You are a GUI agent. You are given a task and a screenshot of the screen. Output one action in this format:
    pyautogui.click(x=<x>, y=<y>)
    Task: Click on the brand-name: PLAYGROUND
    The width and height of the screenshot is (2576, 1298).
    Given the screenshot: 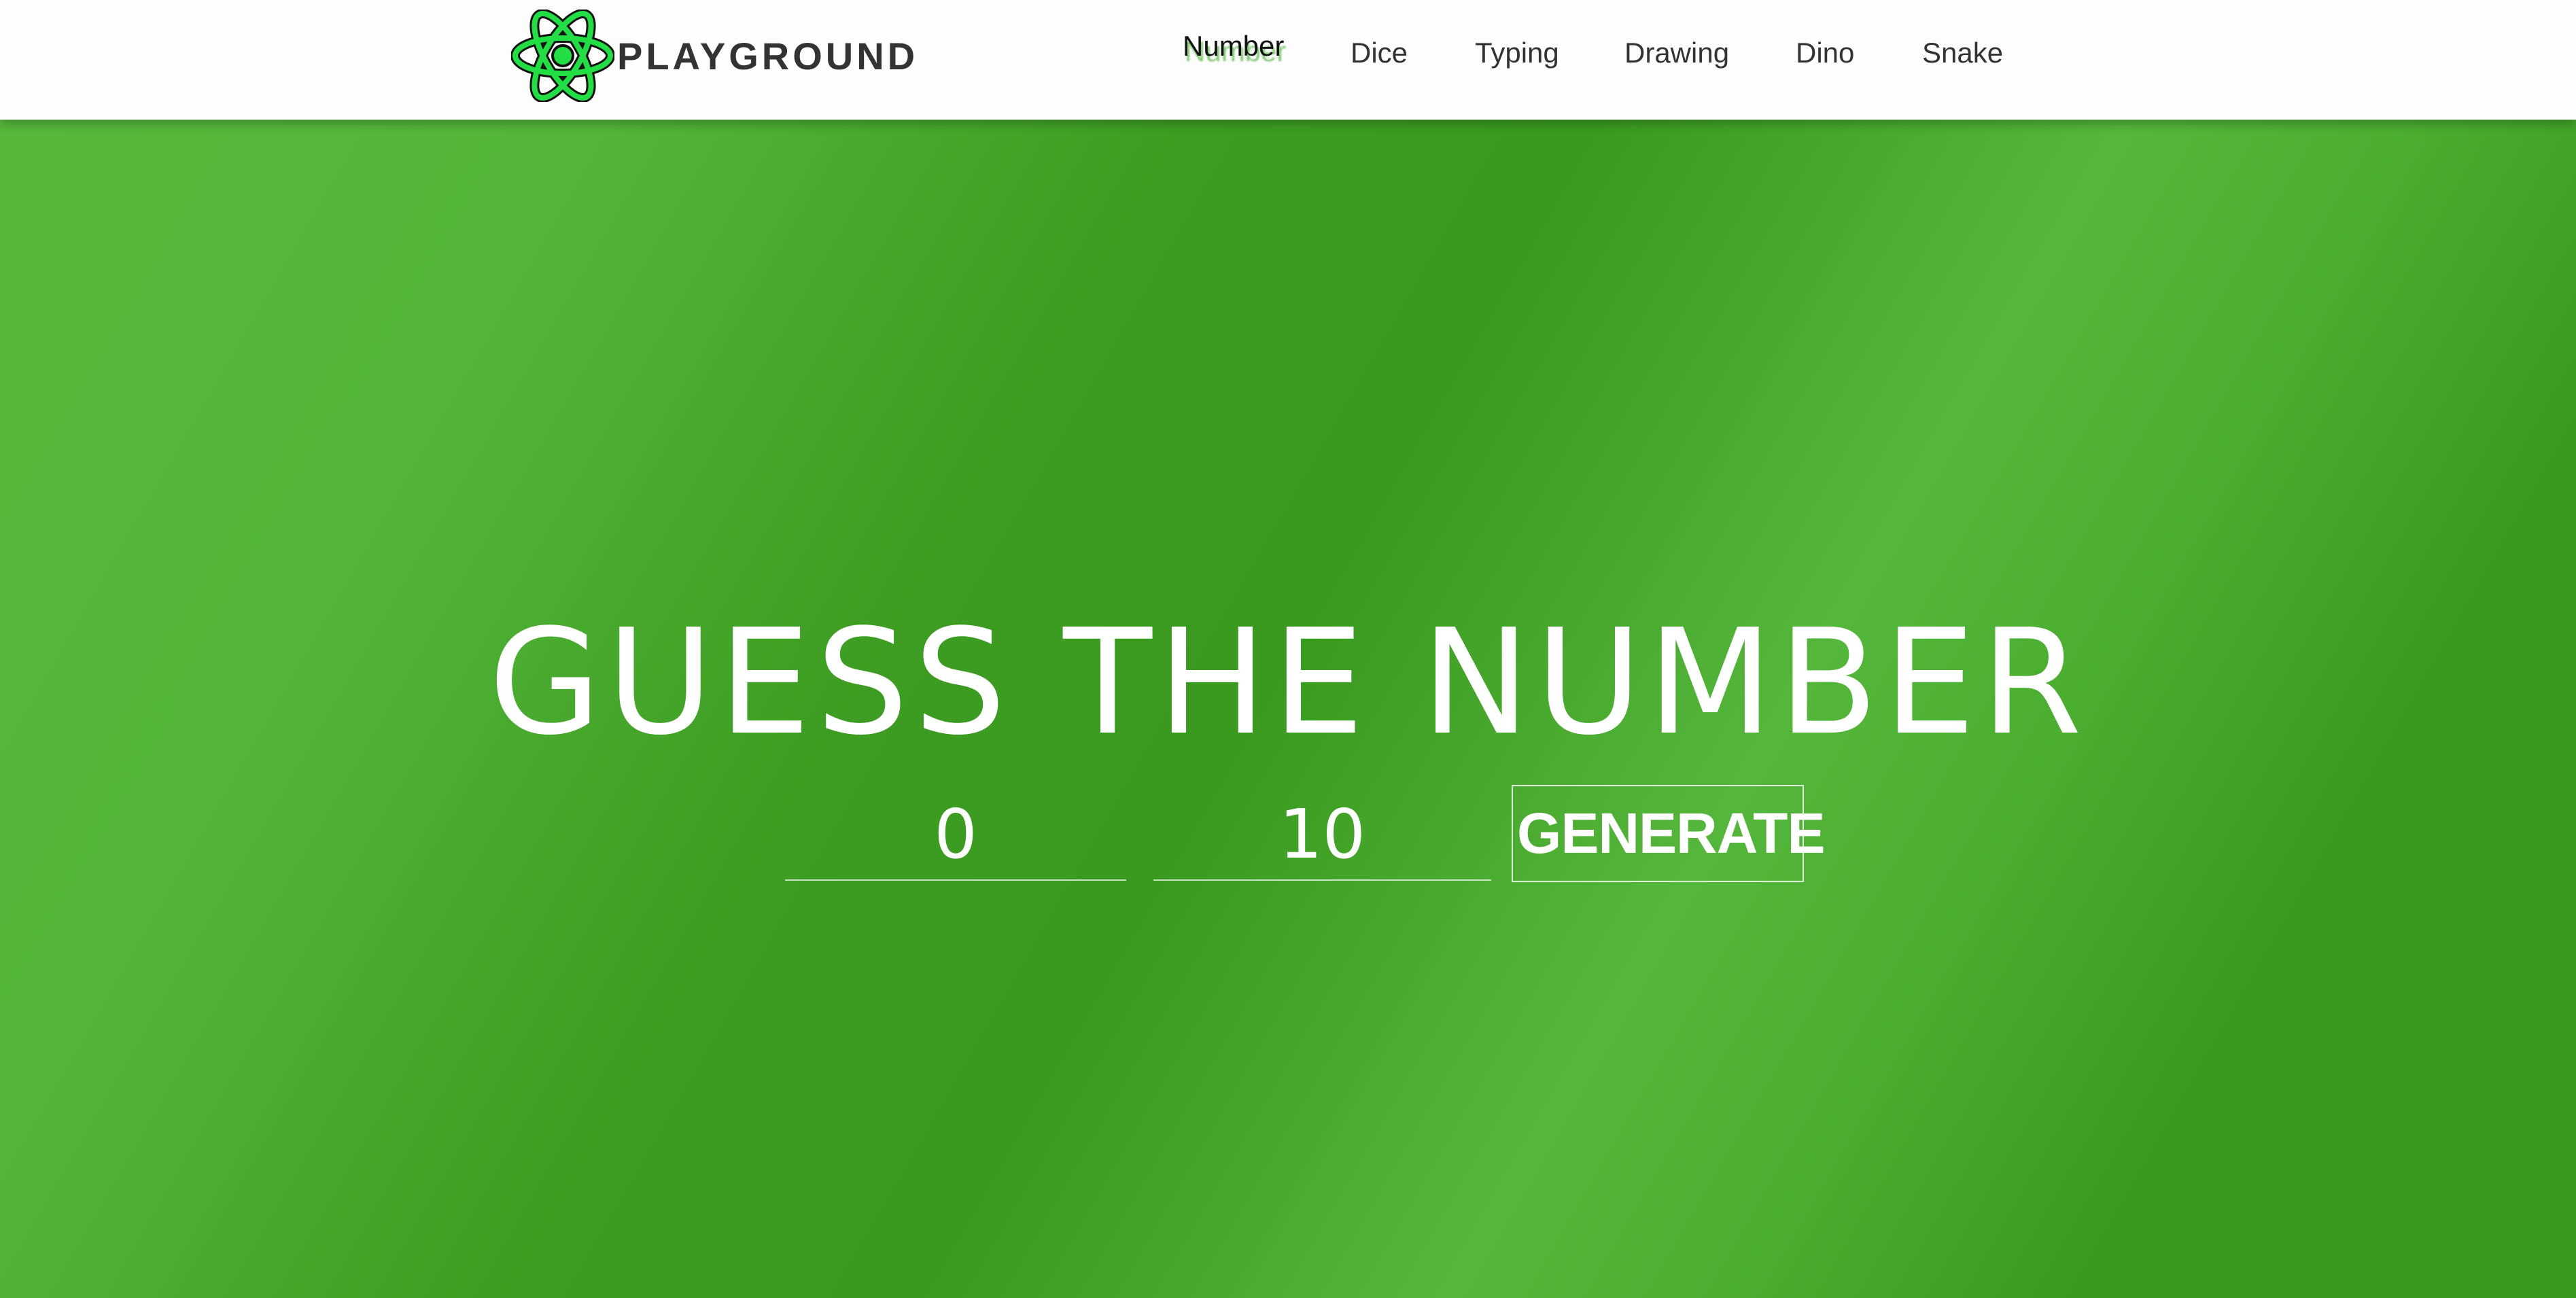 What is the action you would take?
    pyautogui.click(x=767, y=56)
    